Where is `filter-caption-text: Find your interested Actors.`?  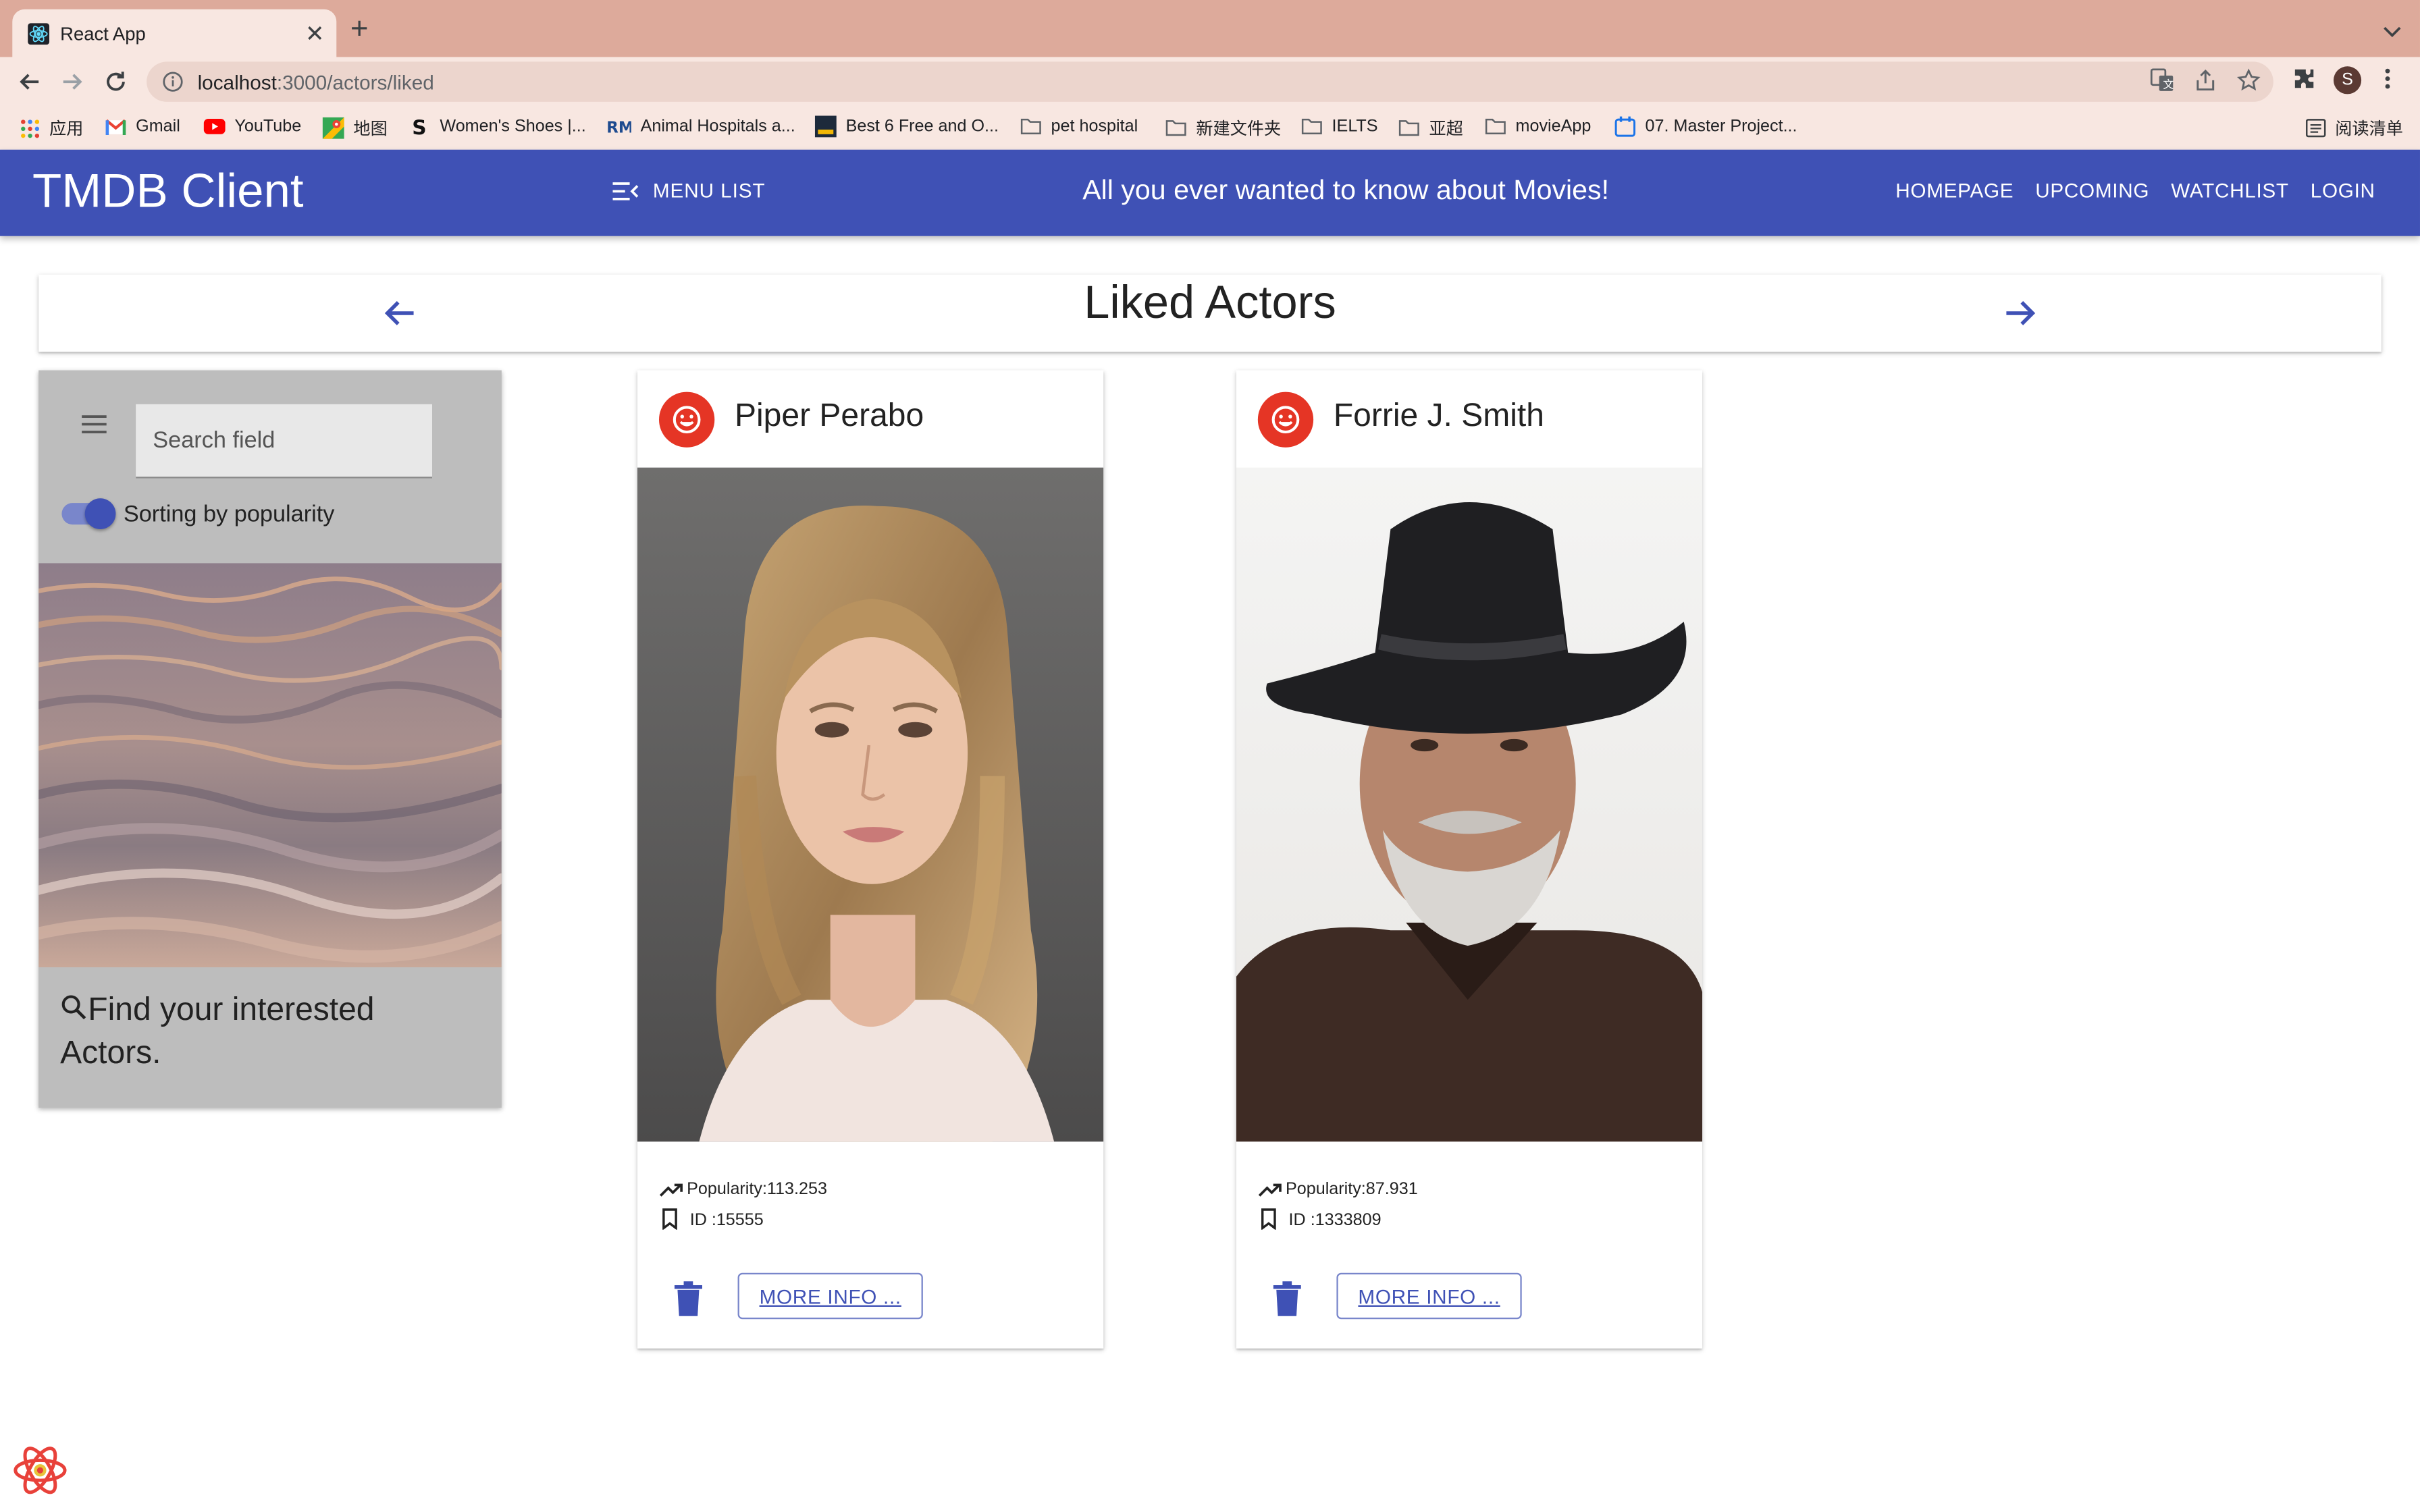
filter-caption-text: Find your interested Actors. is located at coordinates (217, 1031).